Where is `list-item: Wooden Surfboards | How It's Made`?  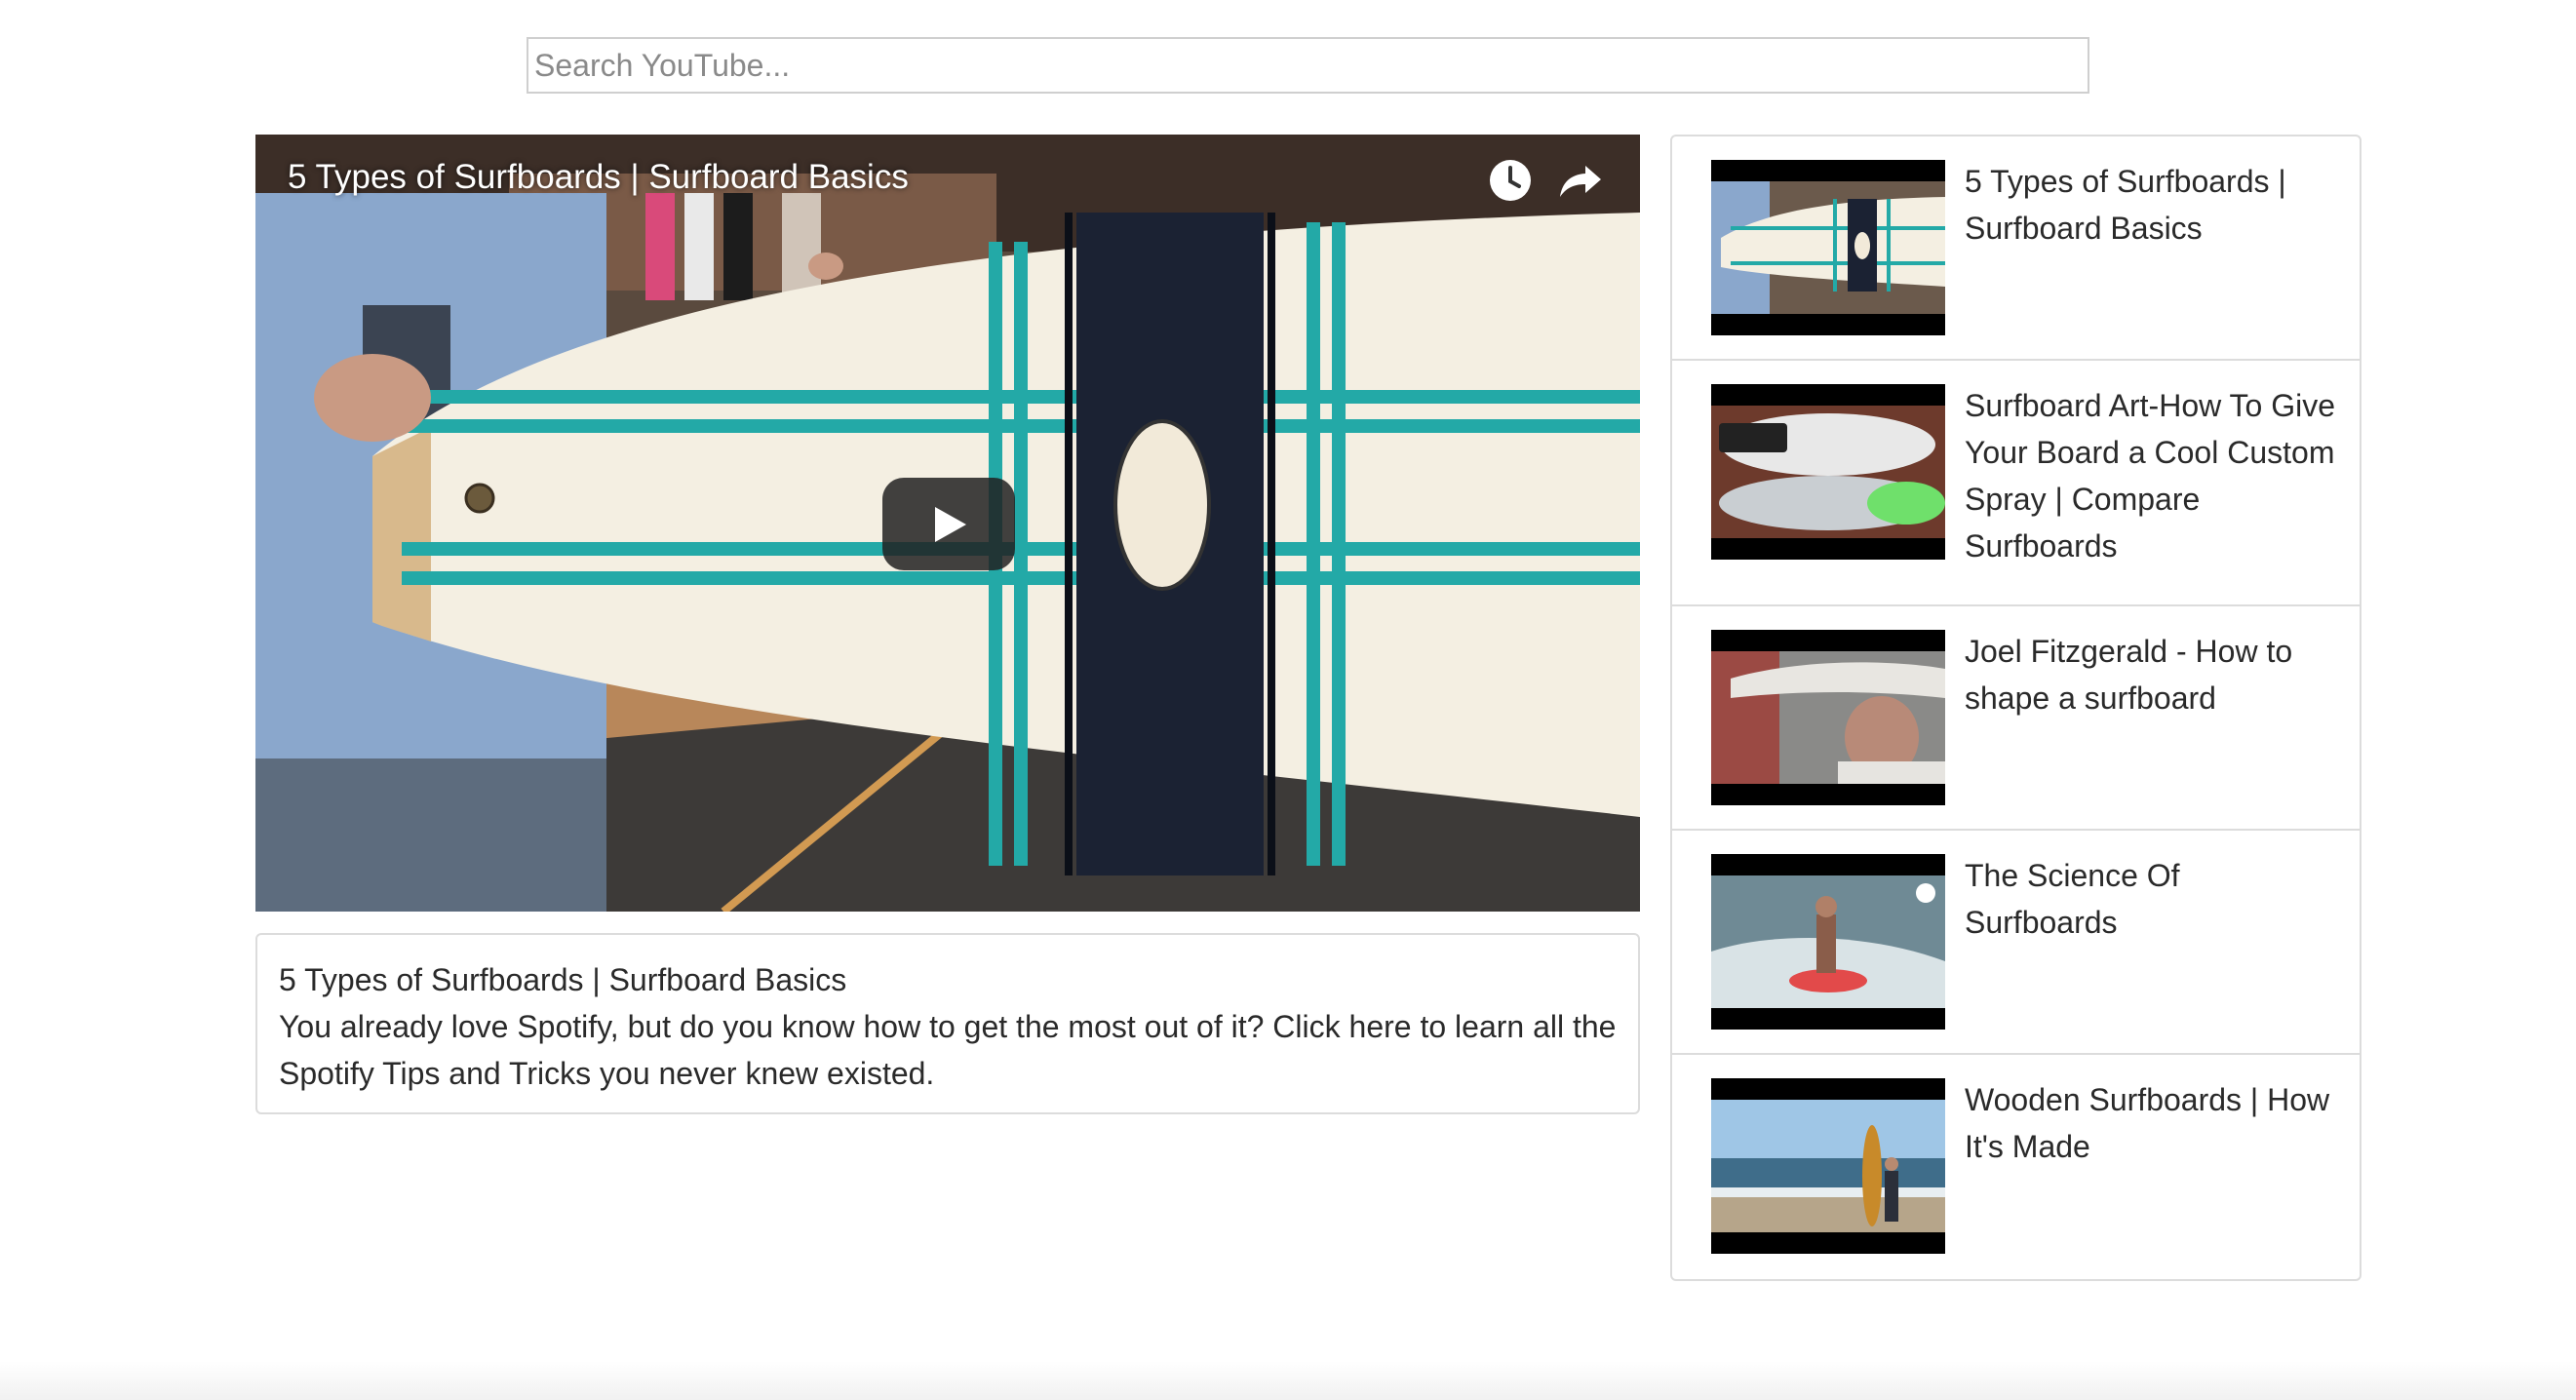
list-item: Wooden Surfboards | How It's Made is located at coordinates (2016, 1167).